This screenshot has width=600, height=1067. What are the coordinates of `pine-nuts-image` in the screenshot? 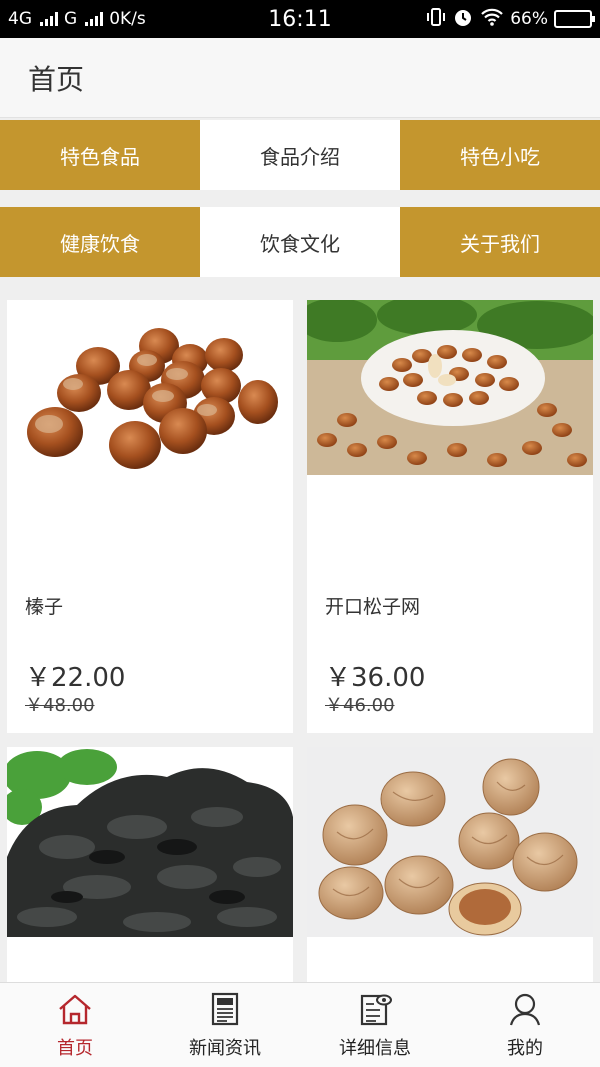 It's located at (450, 387).